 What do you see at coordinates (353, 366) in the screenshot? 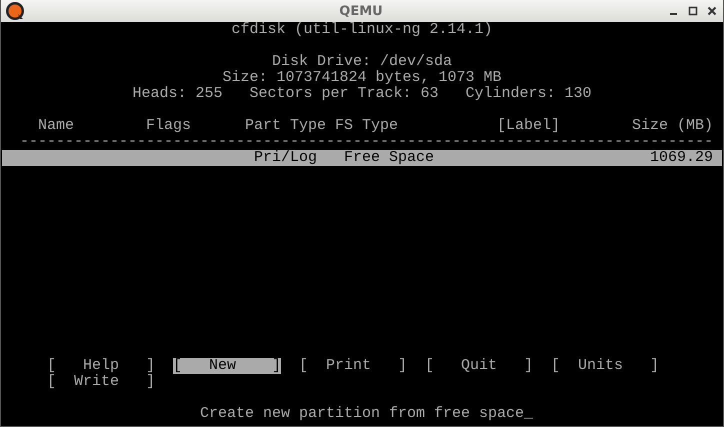
I see `menu-button: [ Print ]` at bounding box center [353, 366].